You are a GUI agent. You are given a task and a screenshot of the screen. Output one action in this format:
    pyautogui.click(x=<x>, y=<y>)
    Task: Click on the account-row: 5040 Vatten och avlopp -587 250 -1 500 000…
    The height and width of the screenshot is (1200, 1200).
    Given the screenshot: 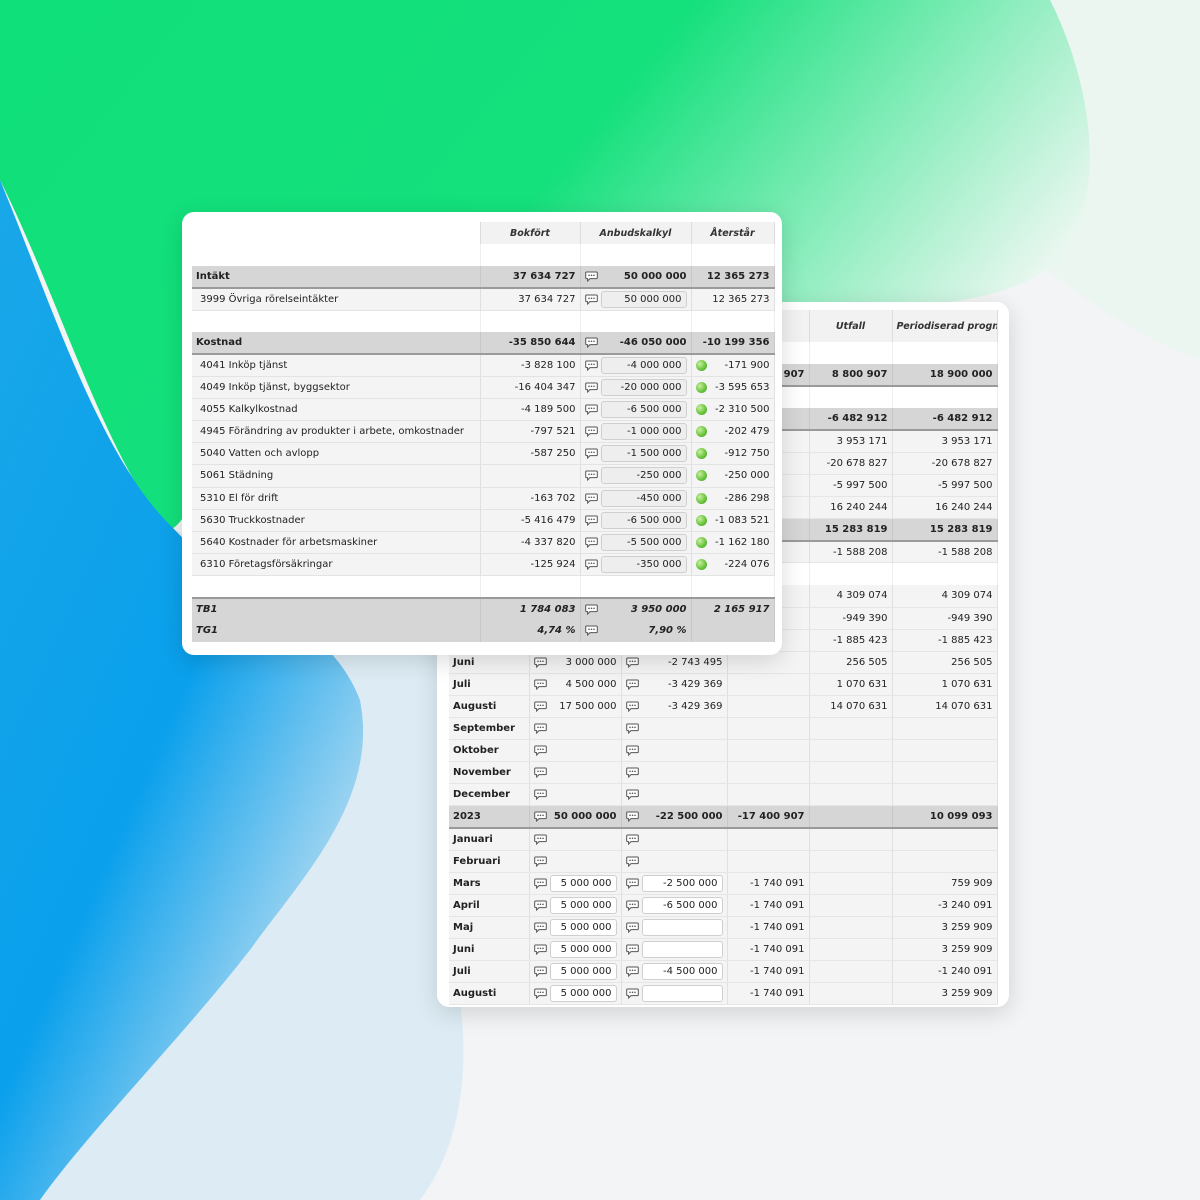 What is the action you would take?
    pyautogui.click(x=483, y=454)
    